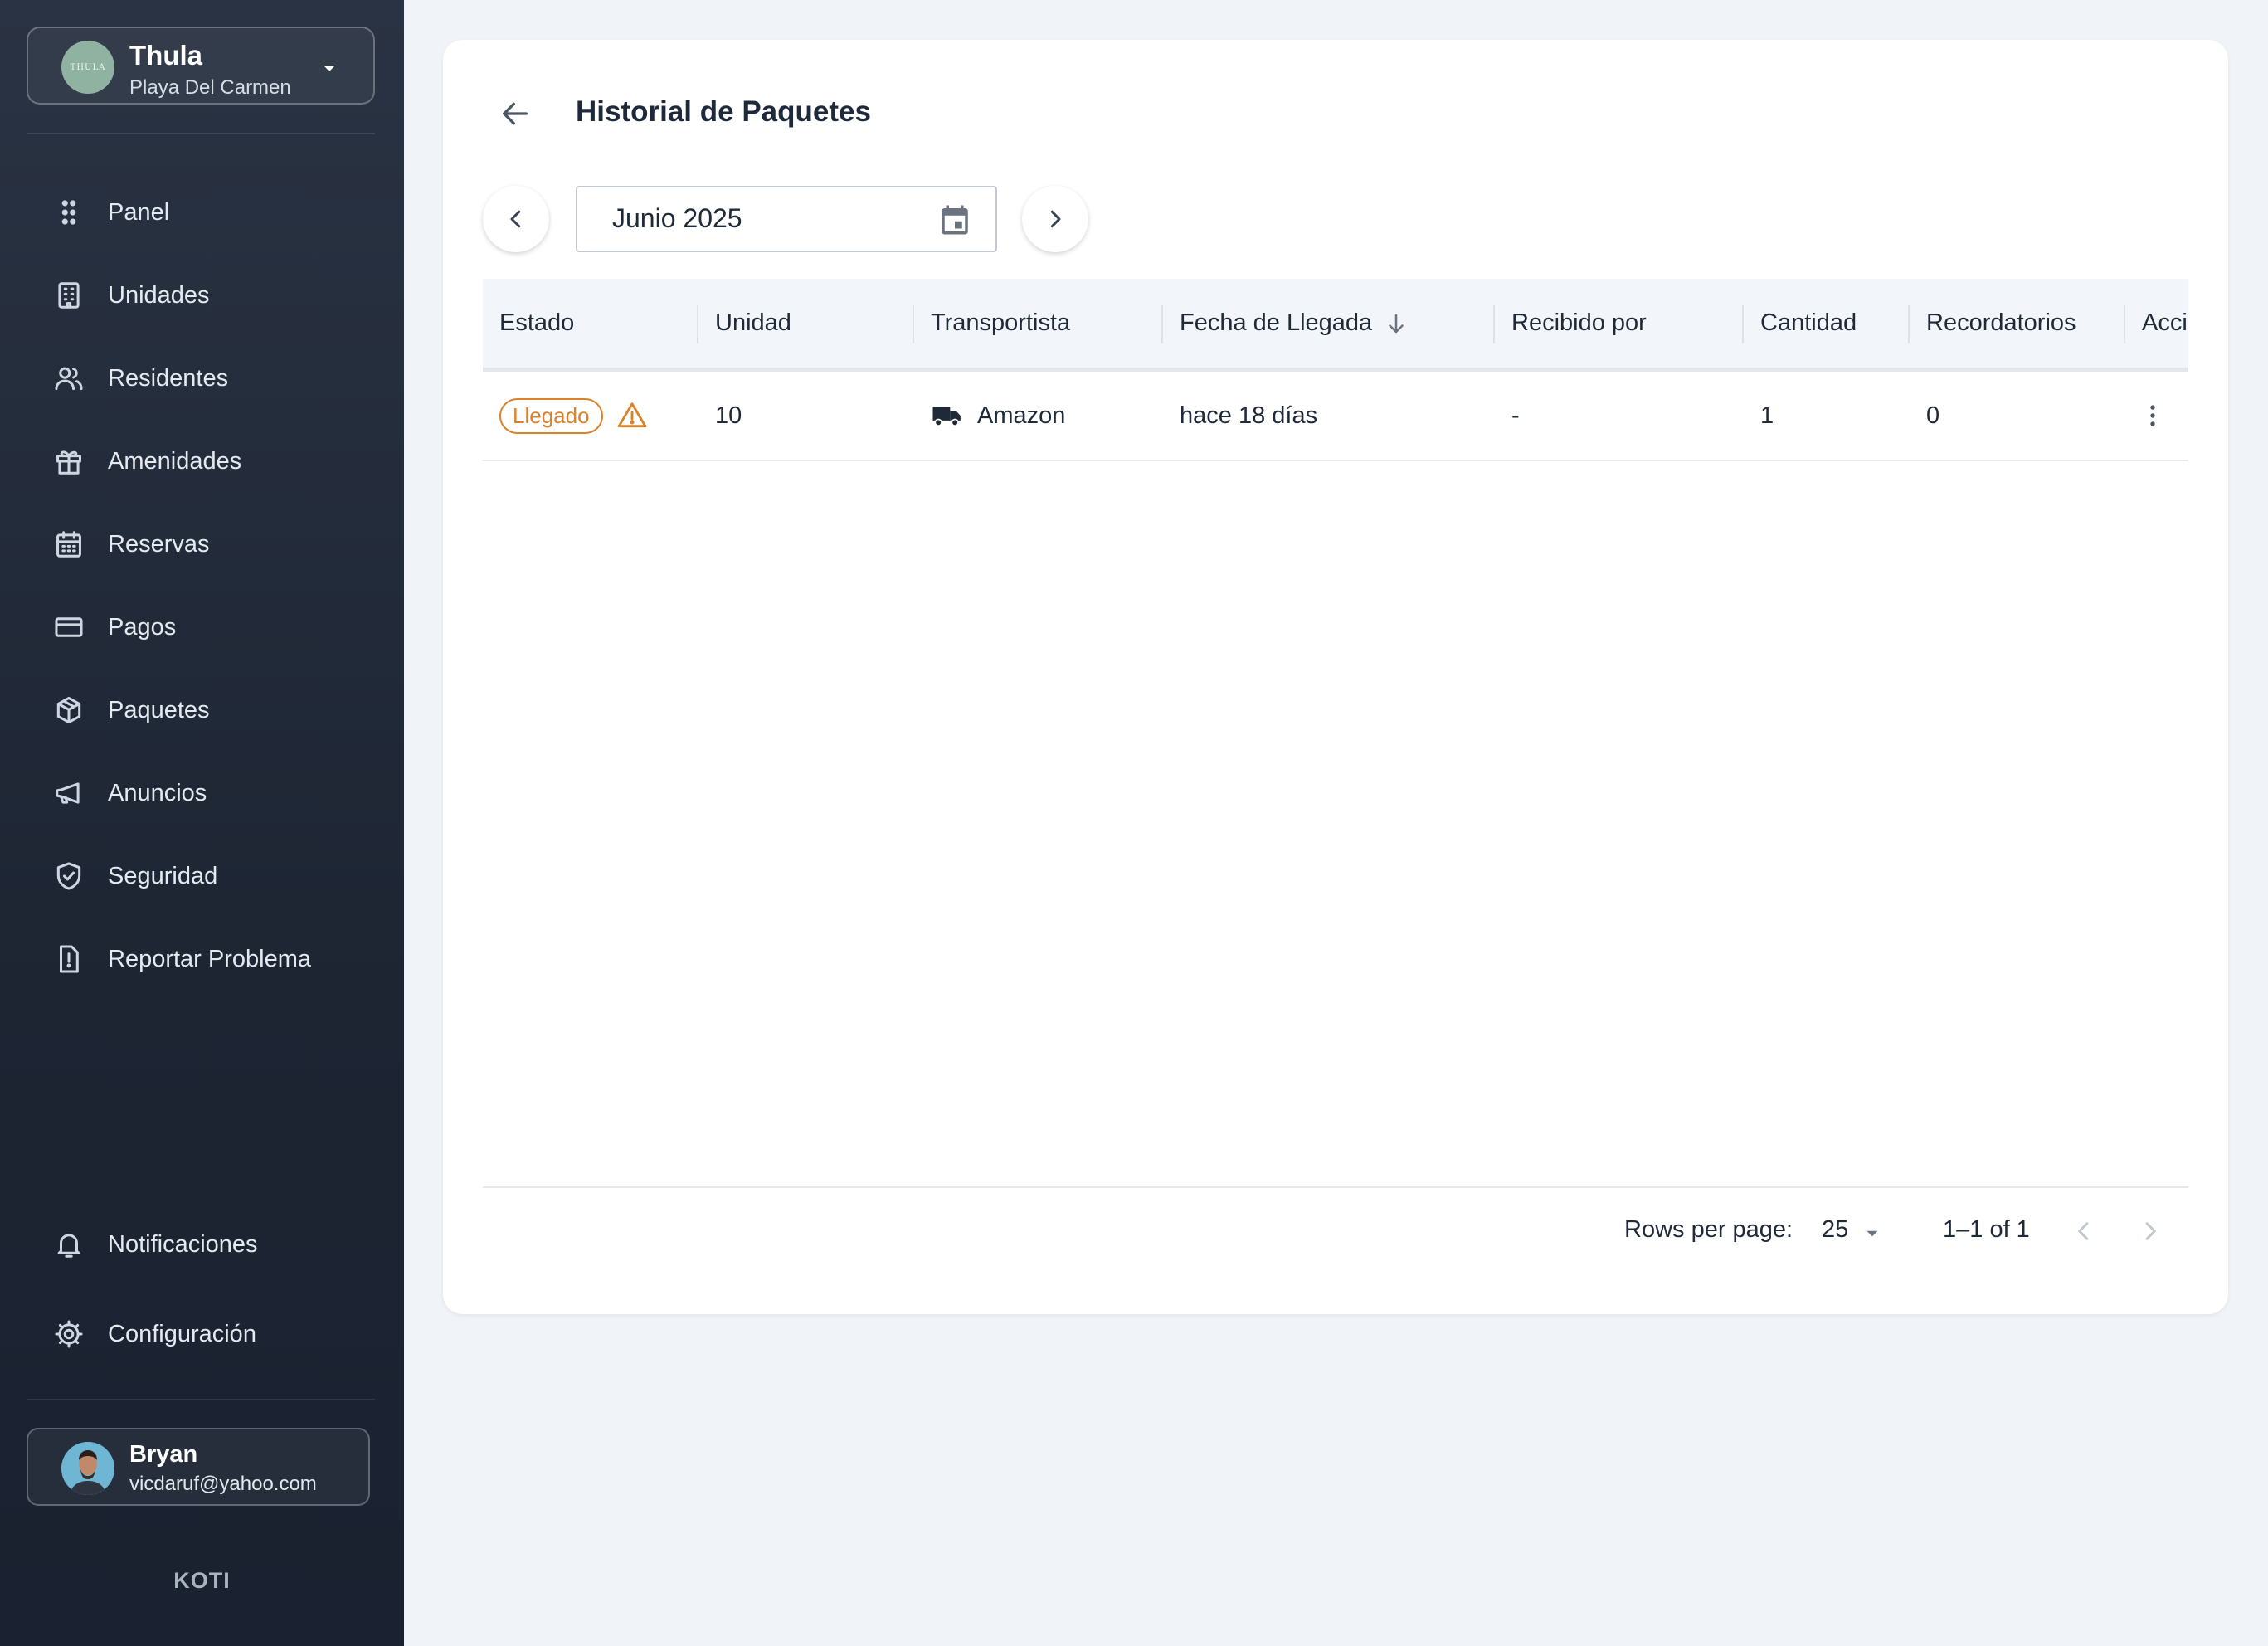 The height and width of the screenshot is (1646, 2268). I want to click on table-footer-divider, so click(1335, 1187).